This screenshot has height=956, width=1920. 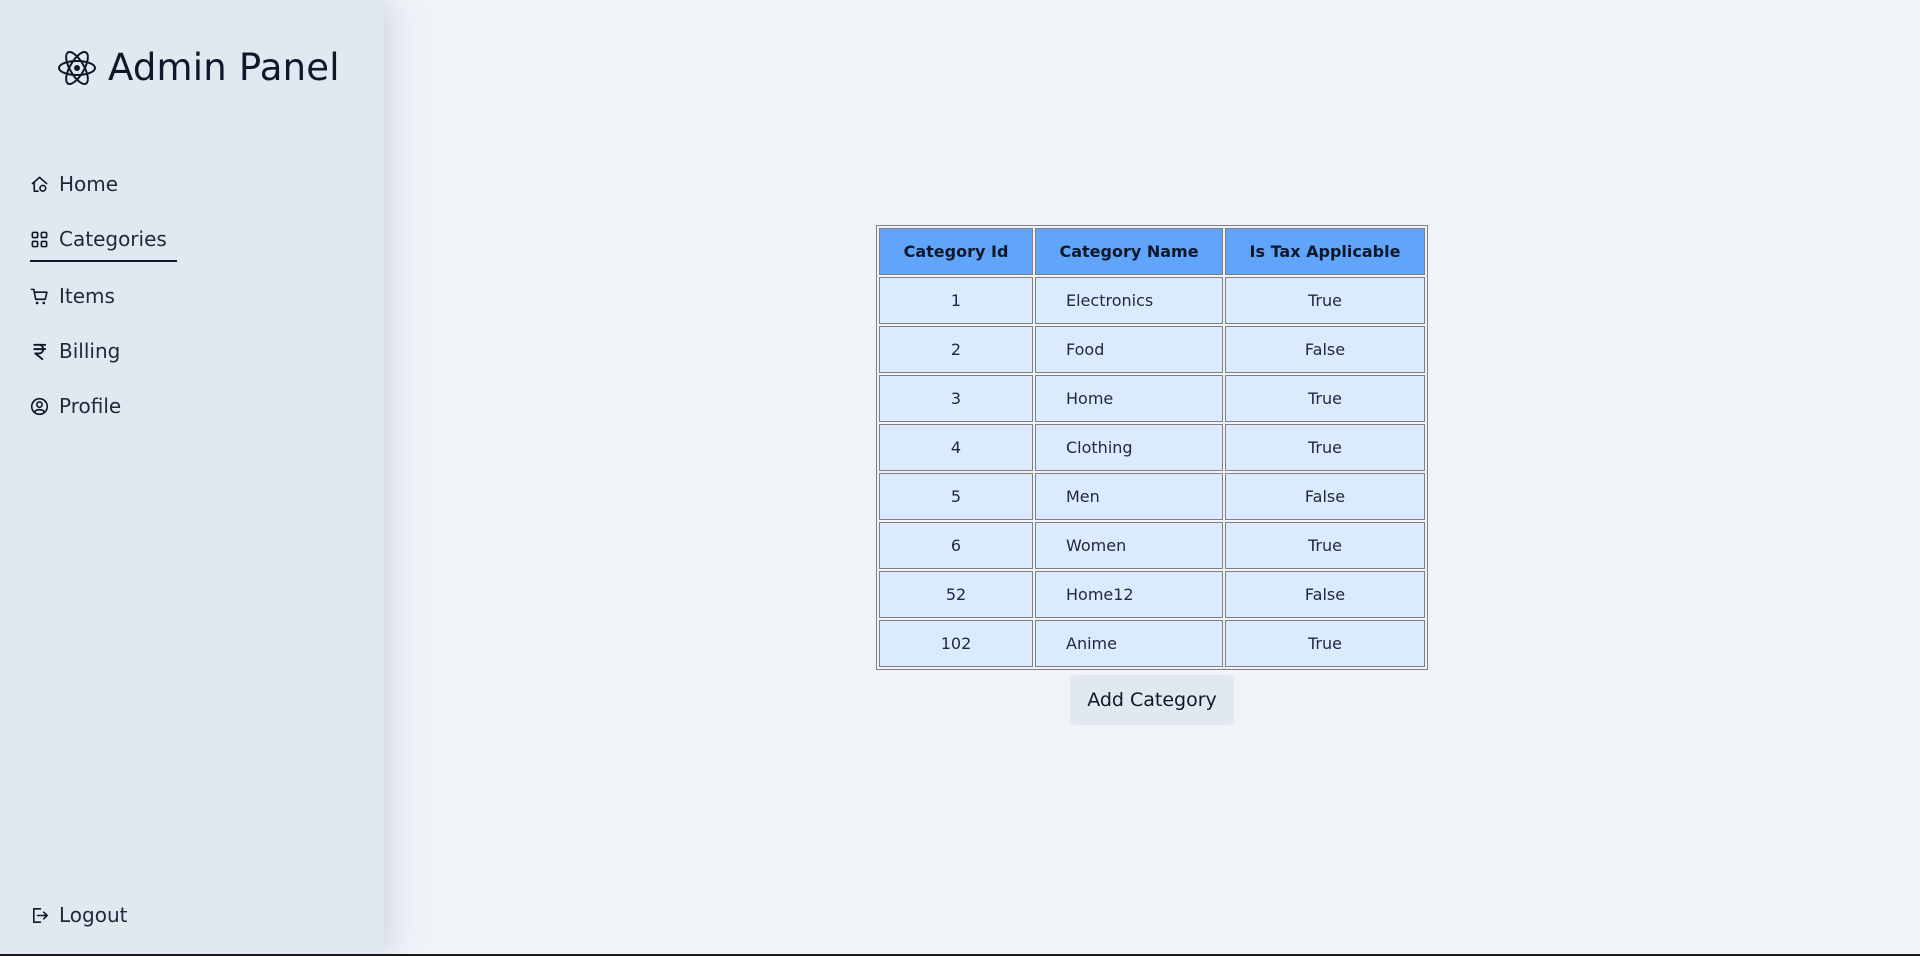 I want to click on logout-icon, so click(x=40, y=915).